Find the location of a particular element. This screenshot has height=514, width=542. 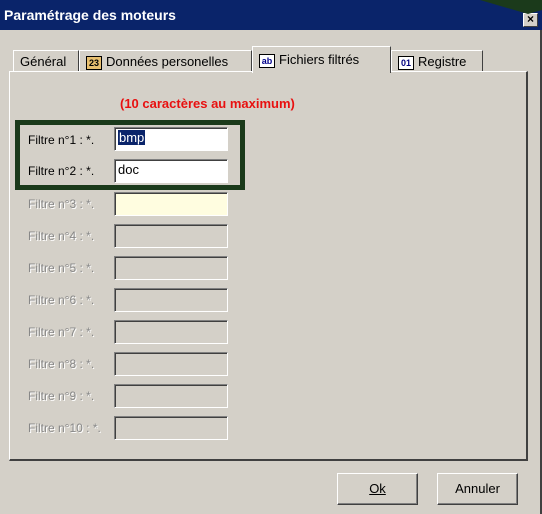

tab-general: Général is located at coordinates (46, 61).